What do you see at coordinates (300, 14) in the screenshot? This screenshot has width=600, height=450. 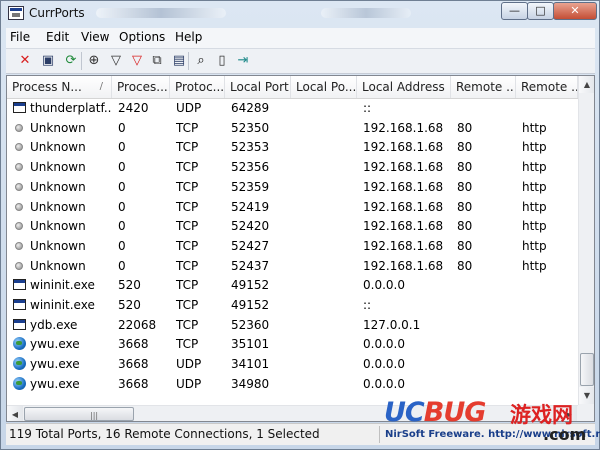 I see `title-bar: CurrPorts — □ ✕` at bounding box center [300, 14].